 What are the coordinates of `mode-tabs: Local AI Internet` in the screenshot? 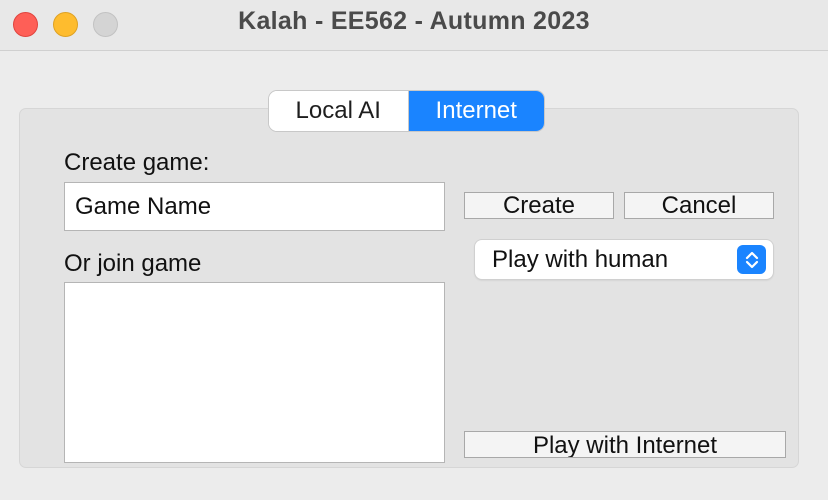 It's located at (406, 111).